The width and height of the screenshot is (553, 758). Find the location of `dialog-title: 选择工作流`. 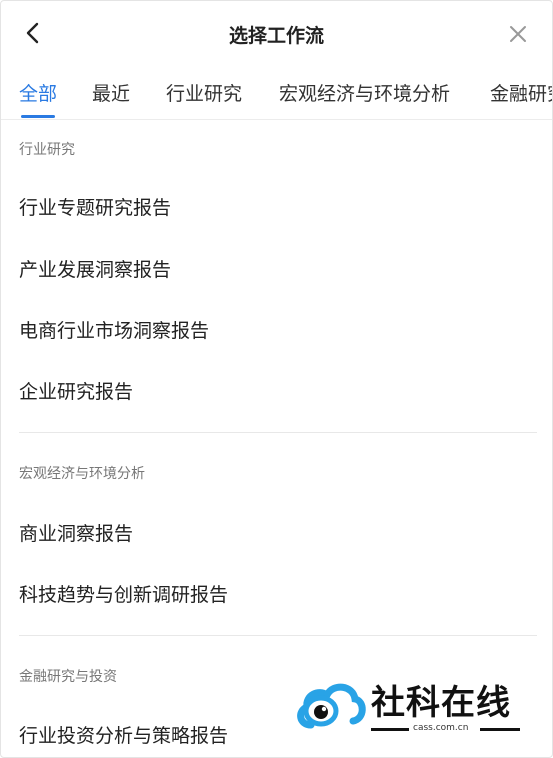

dialog-title: 选择工作流 is located at coordinates (276, 36).